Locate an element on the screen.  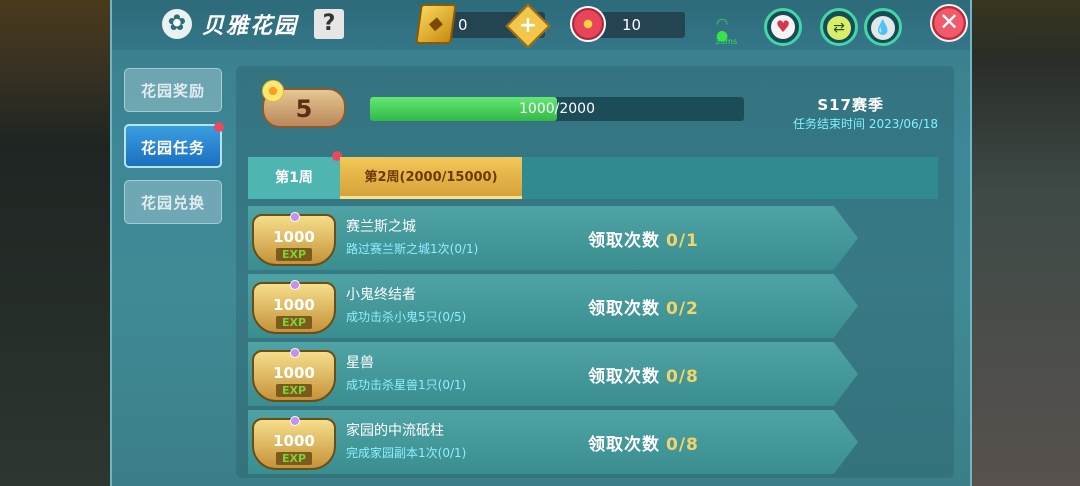
gold-crystal-icon: ◆ is located at coordinates (436, 24).